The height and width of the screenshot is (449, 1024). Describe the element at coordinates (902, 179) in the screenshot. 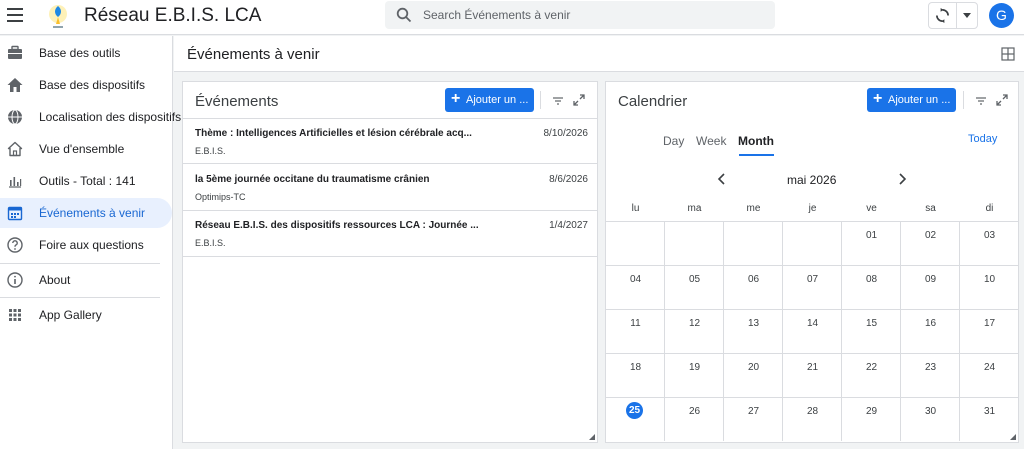

I see `chevron-right-icon` at that location.